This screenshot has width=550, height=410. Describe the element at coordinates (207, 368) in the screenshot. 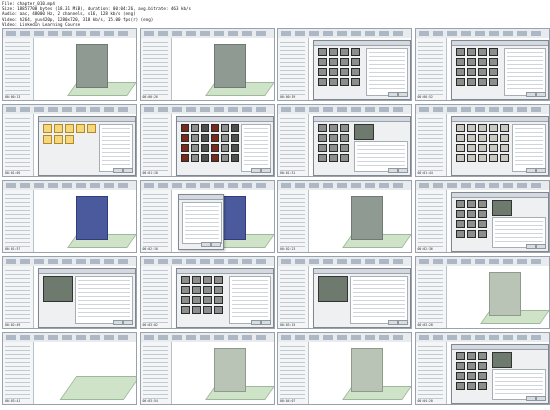

I see `video-thumbnail: 00:03:54` at that location.